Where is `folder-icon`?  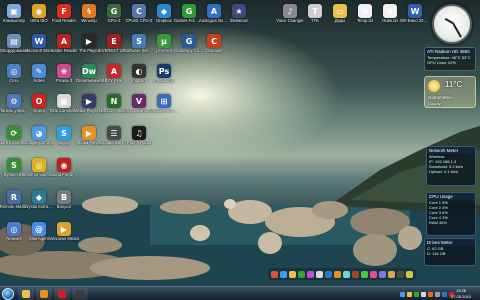
folder-icon is located at coordinates (26, 294).